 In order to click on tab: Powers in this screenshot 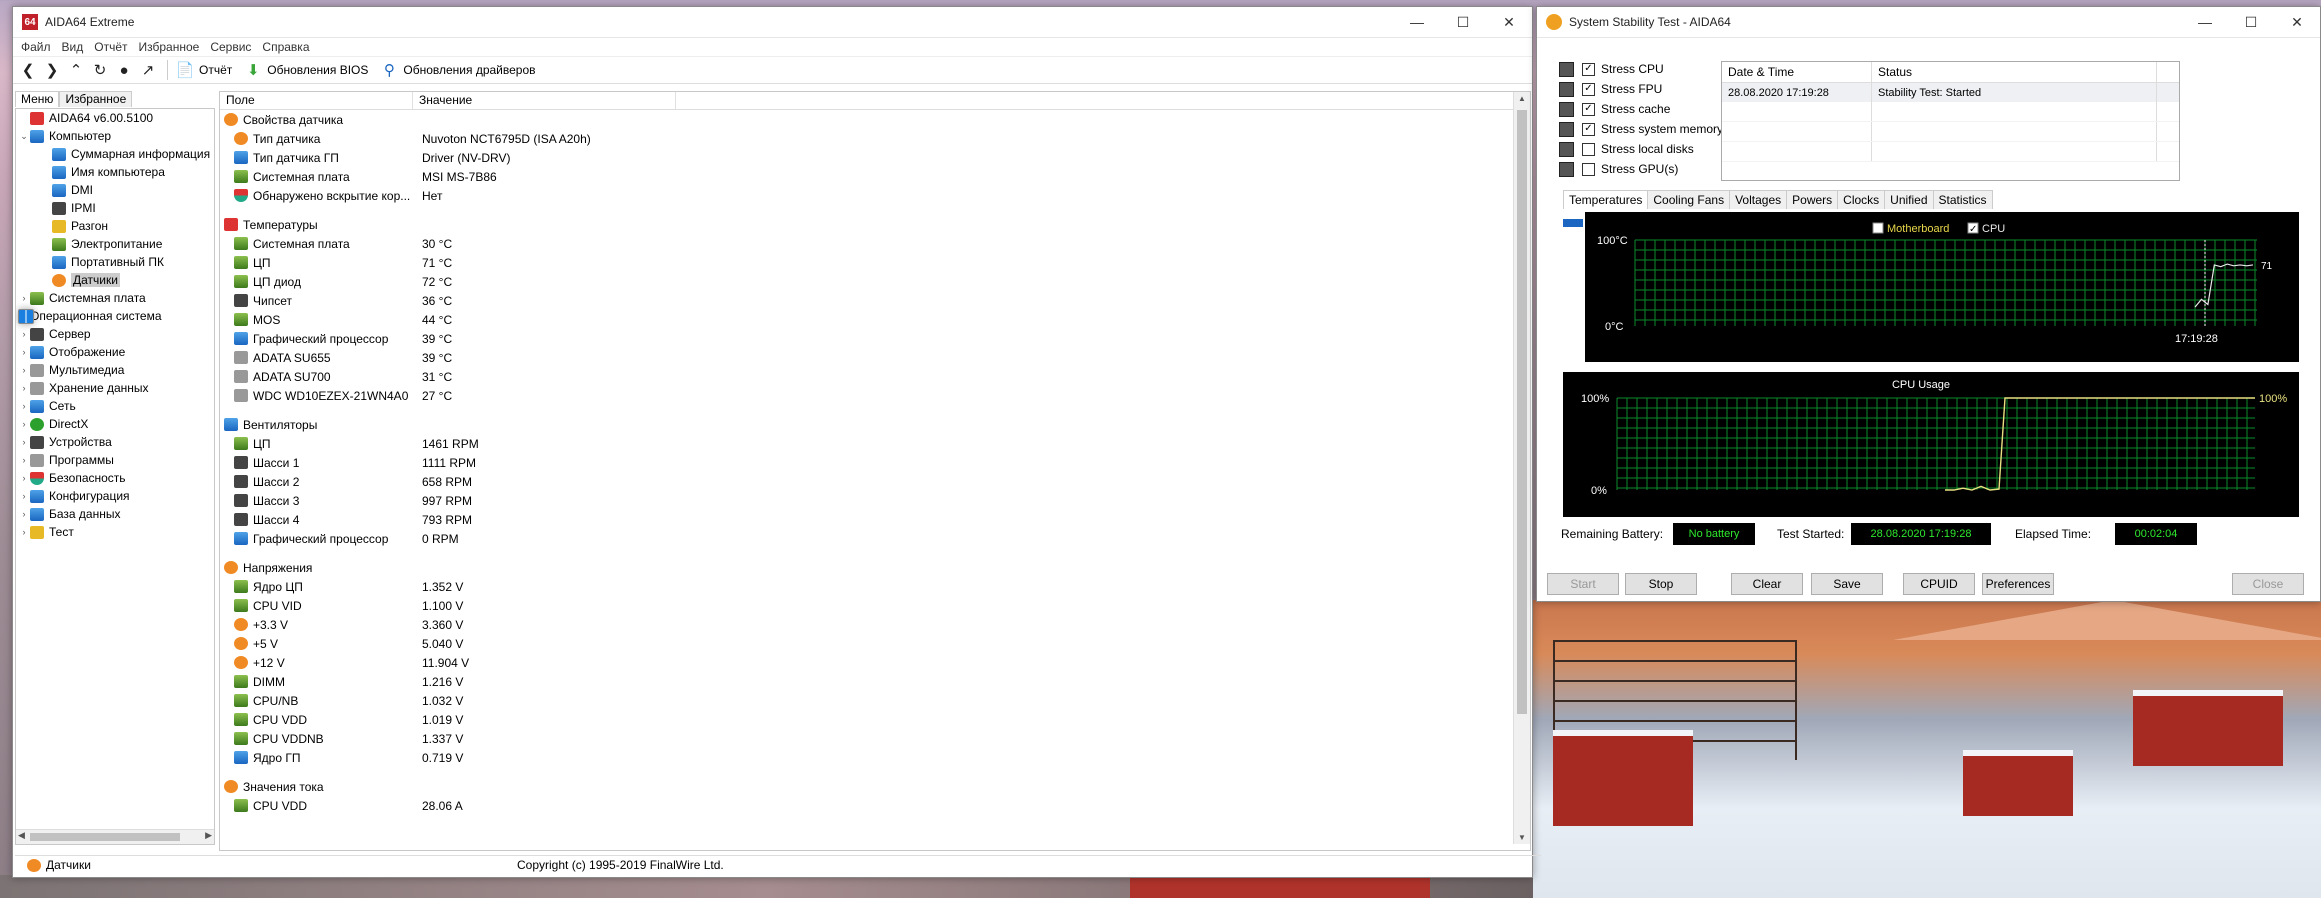, I will do `click(1812, 199)`.